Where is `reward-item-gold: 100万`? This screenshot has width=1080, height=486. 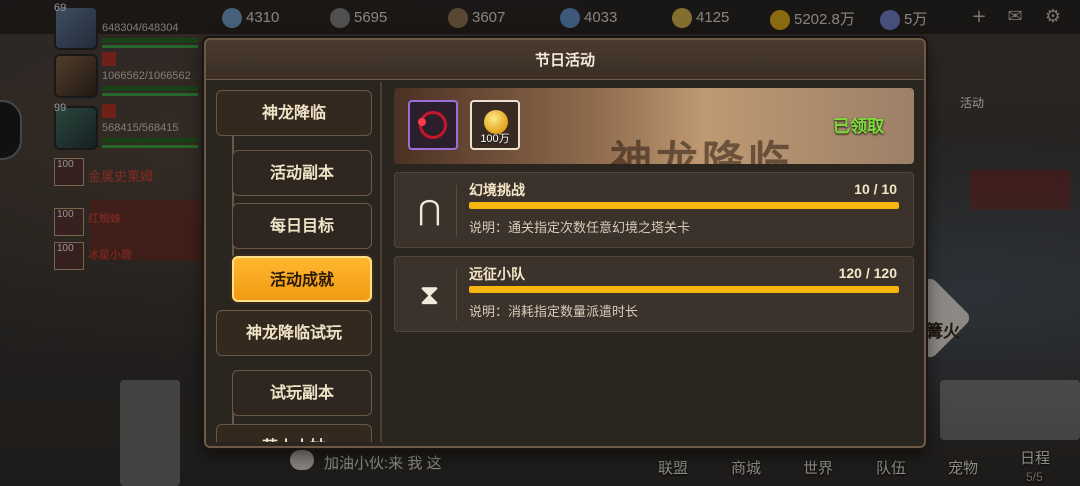 reward-item-gold: 100万 is located at coordinates (495, 125).